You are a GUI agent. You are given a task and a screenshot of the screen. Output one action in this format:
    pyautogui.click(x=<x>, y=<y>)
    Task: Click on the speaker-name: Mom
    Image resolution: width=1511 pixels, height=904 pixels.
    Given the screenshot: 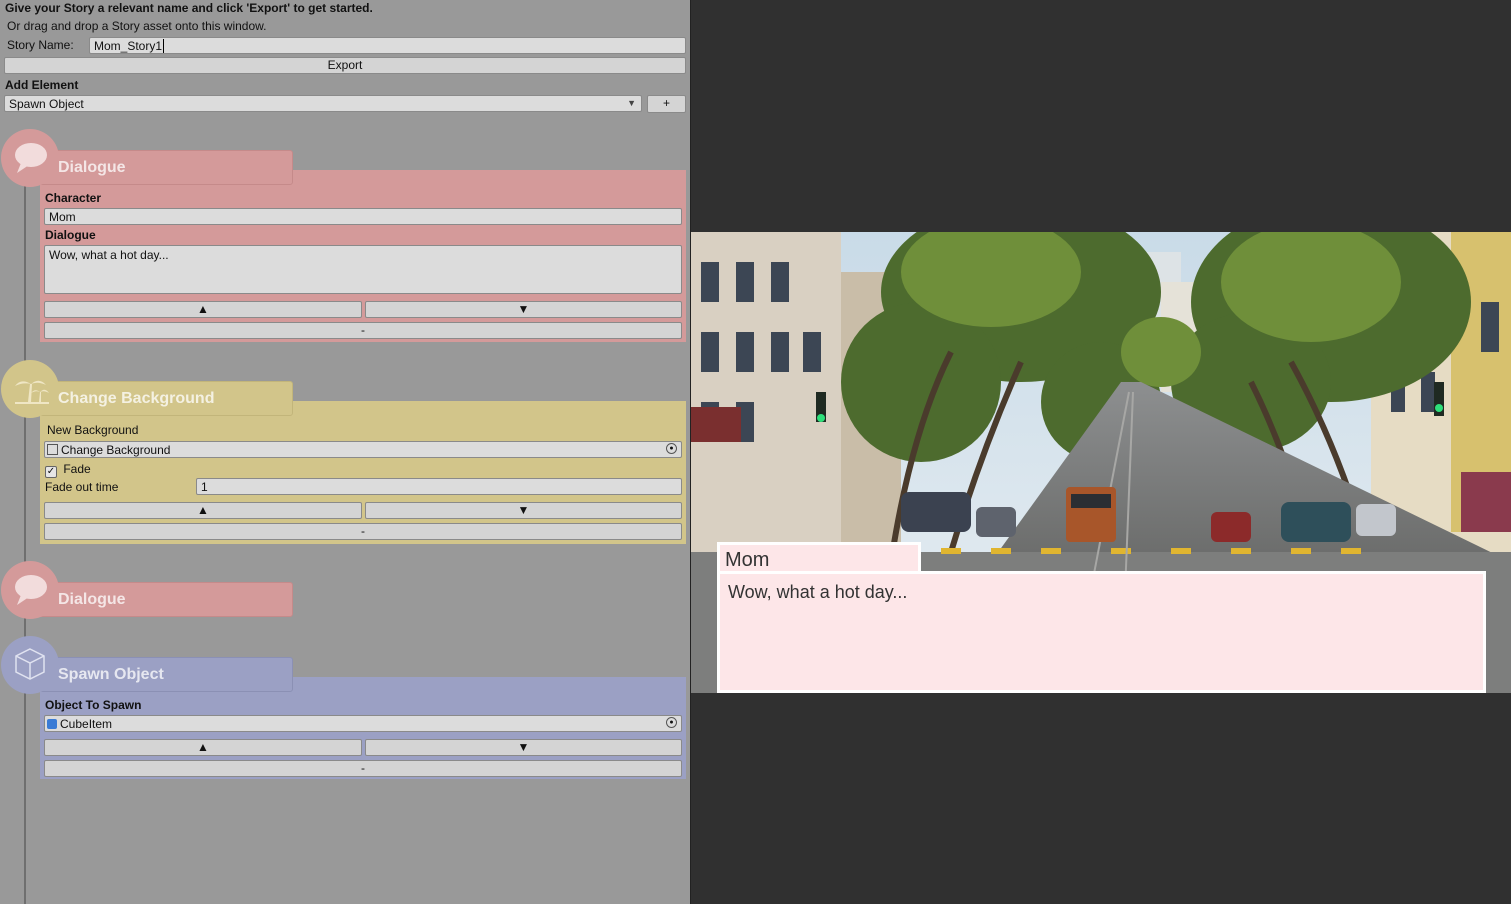 What is the action you would take?
    pyautogui.click(x=747, y=560)
    